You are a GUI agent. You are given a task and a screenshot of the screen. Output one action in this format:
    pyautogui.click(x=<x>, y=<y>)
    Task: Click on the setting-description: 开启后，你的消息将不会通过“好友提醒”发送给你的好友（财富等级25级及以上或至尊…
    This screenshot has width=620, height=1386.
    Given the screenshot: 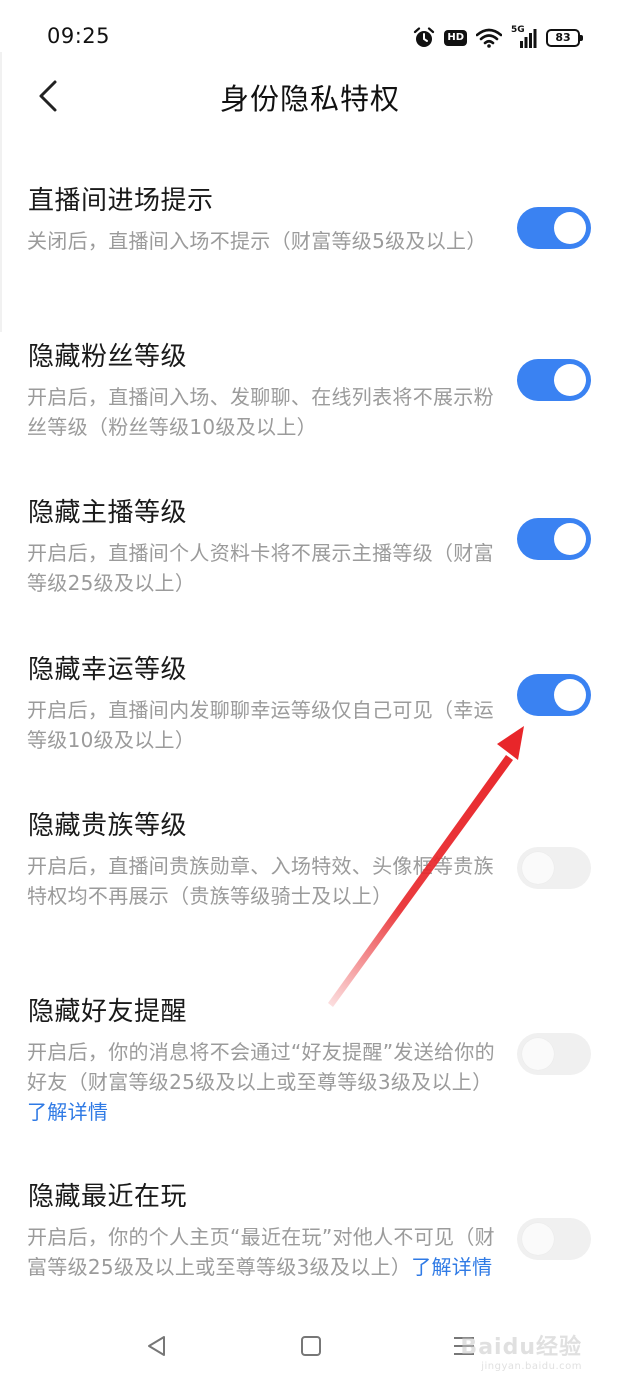 What is the action you would take?
    pyautogui.click(x=262, y=1082)
    